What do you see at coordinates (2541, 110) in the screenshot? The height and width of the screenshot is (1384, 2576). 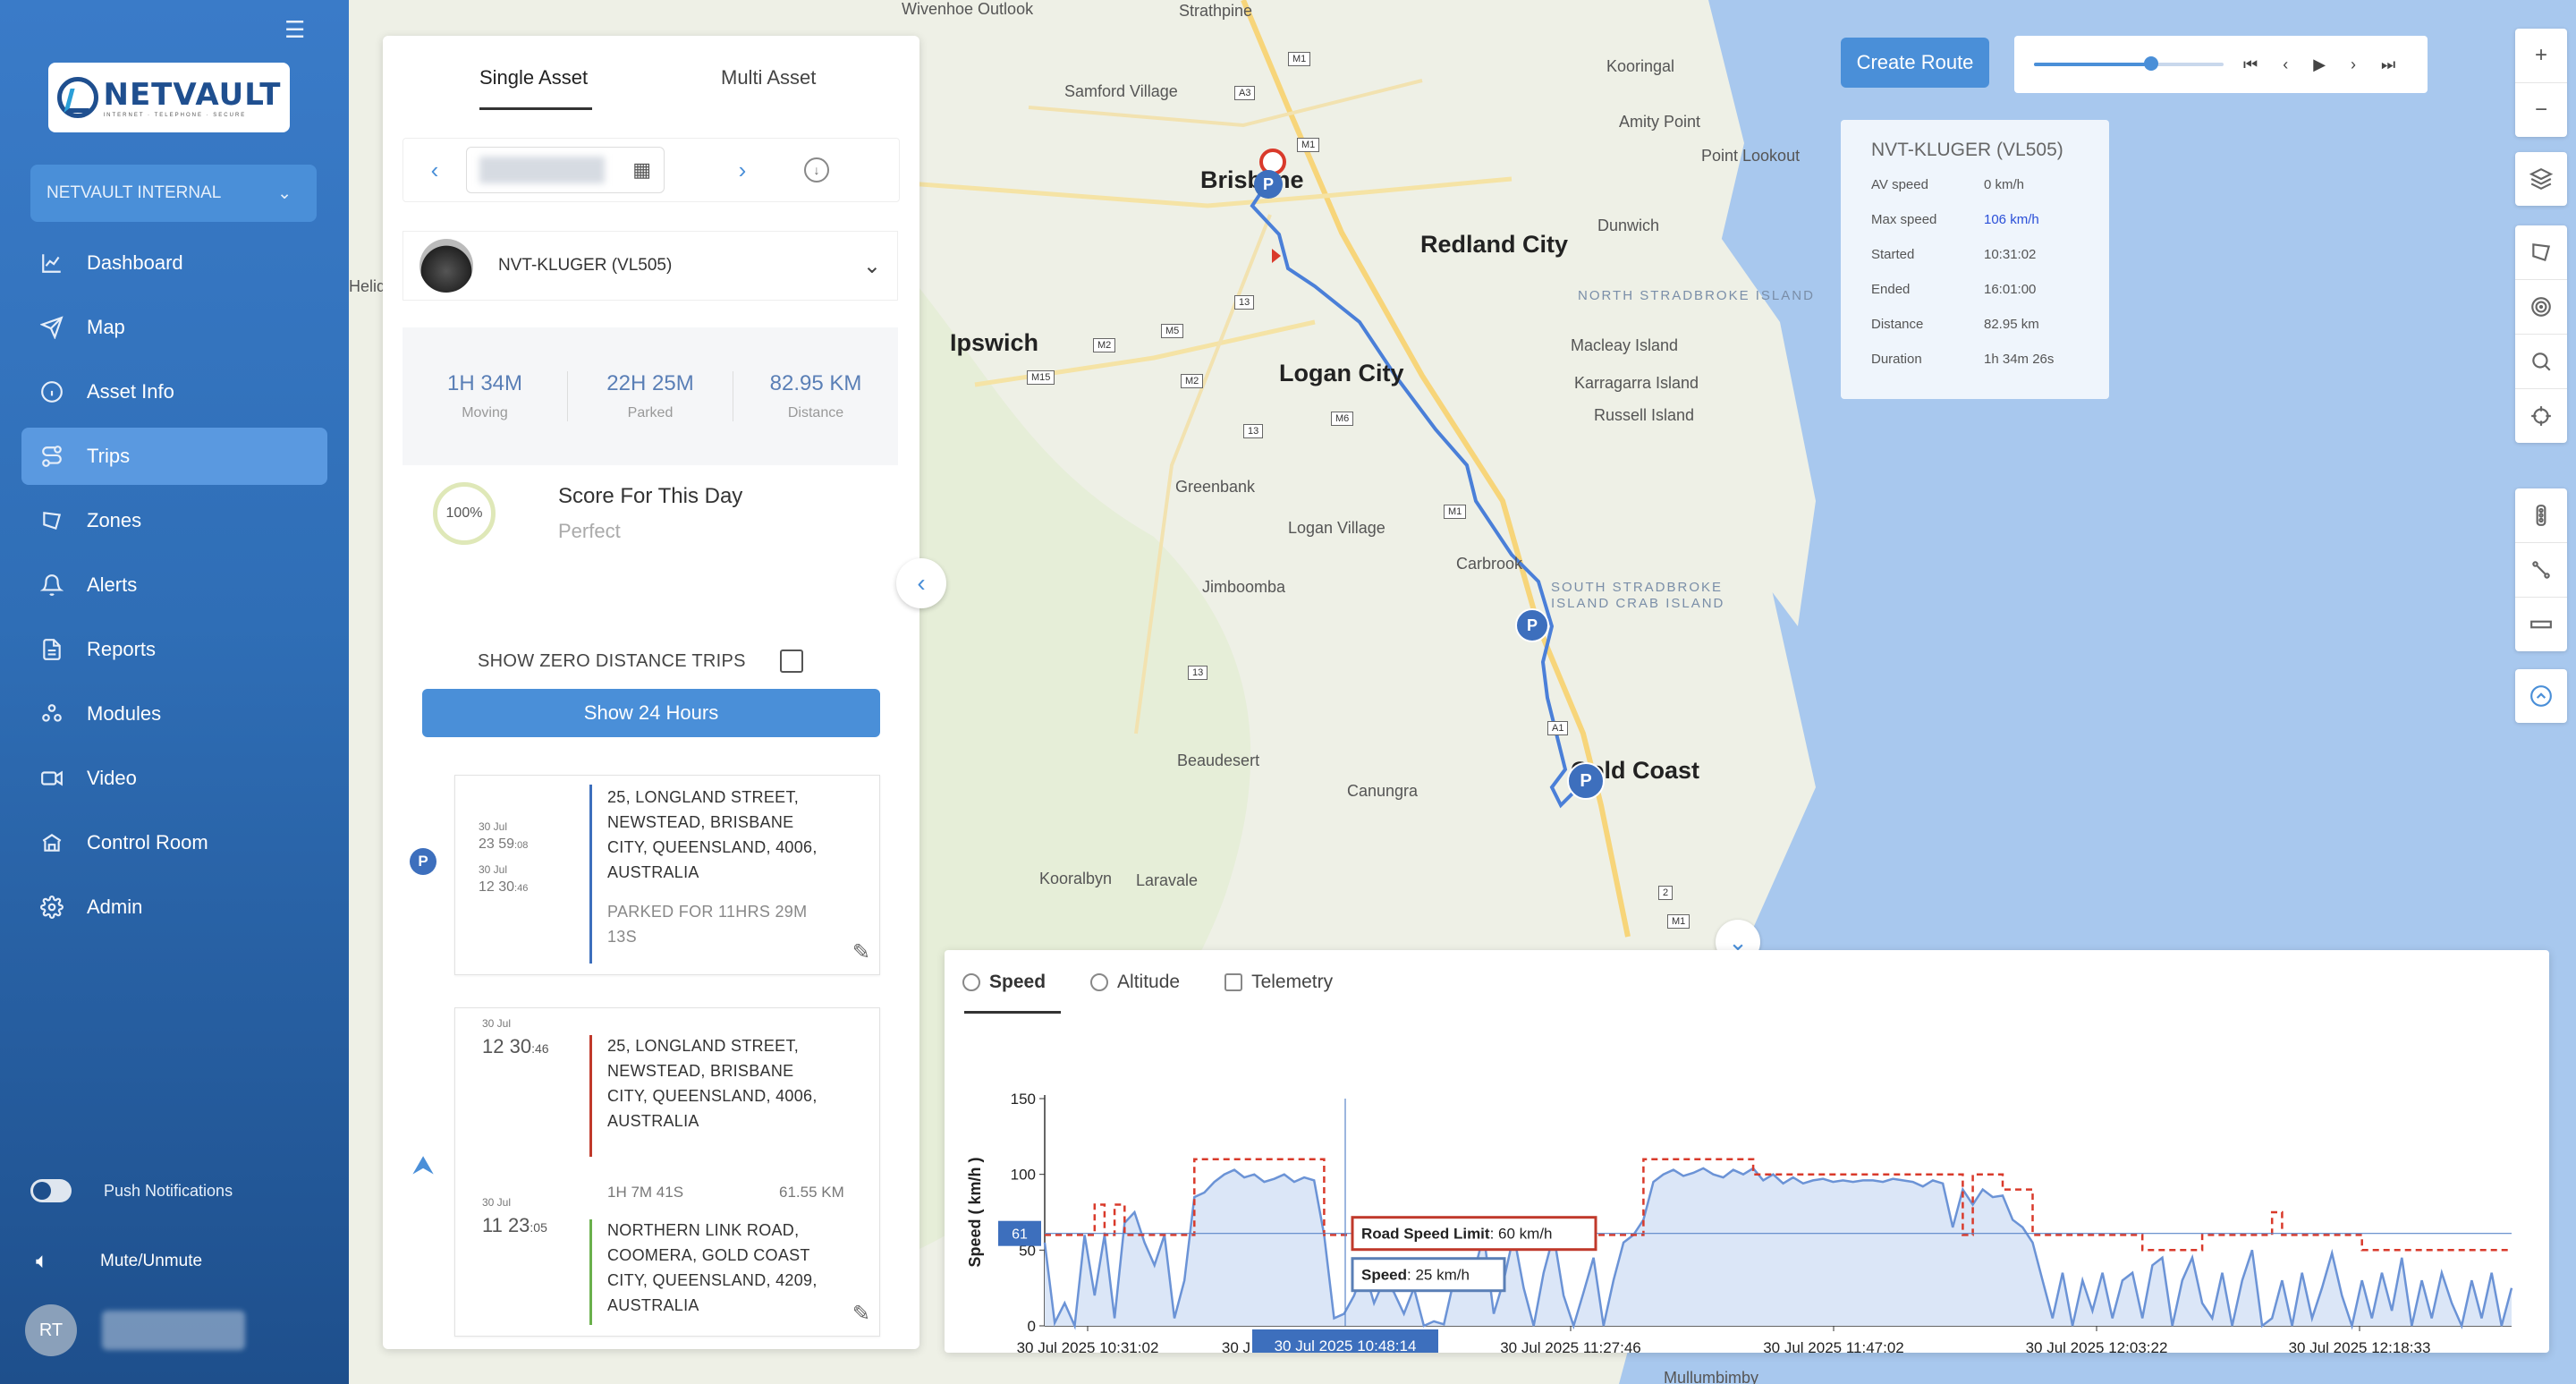 I see `zoom-out-icon: −` at bounding box center [2541, 110].